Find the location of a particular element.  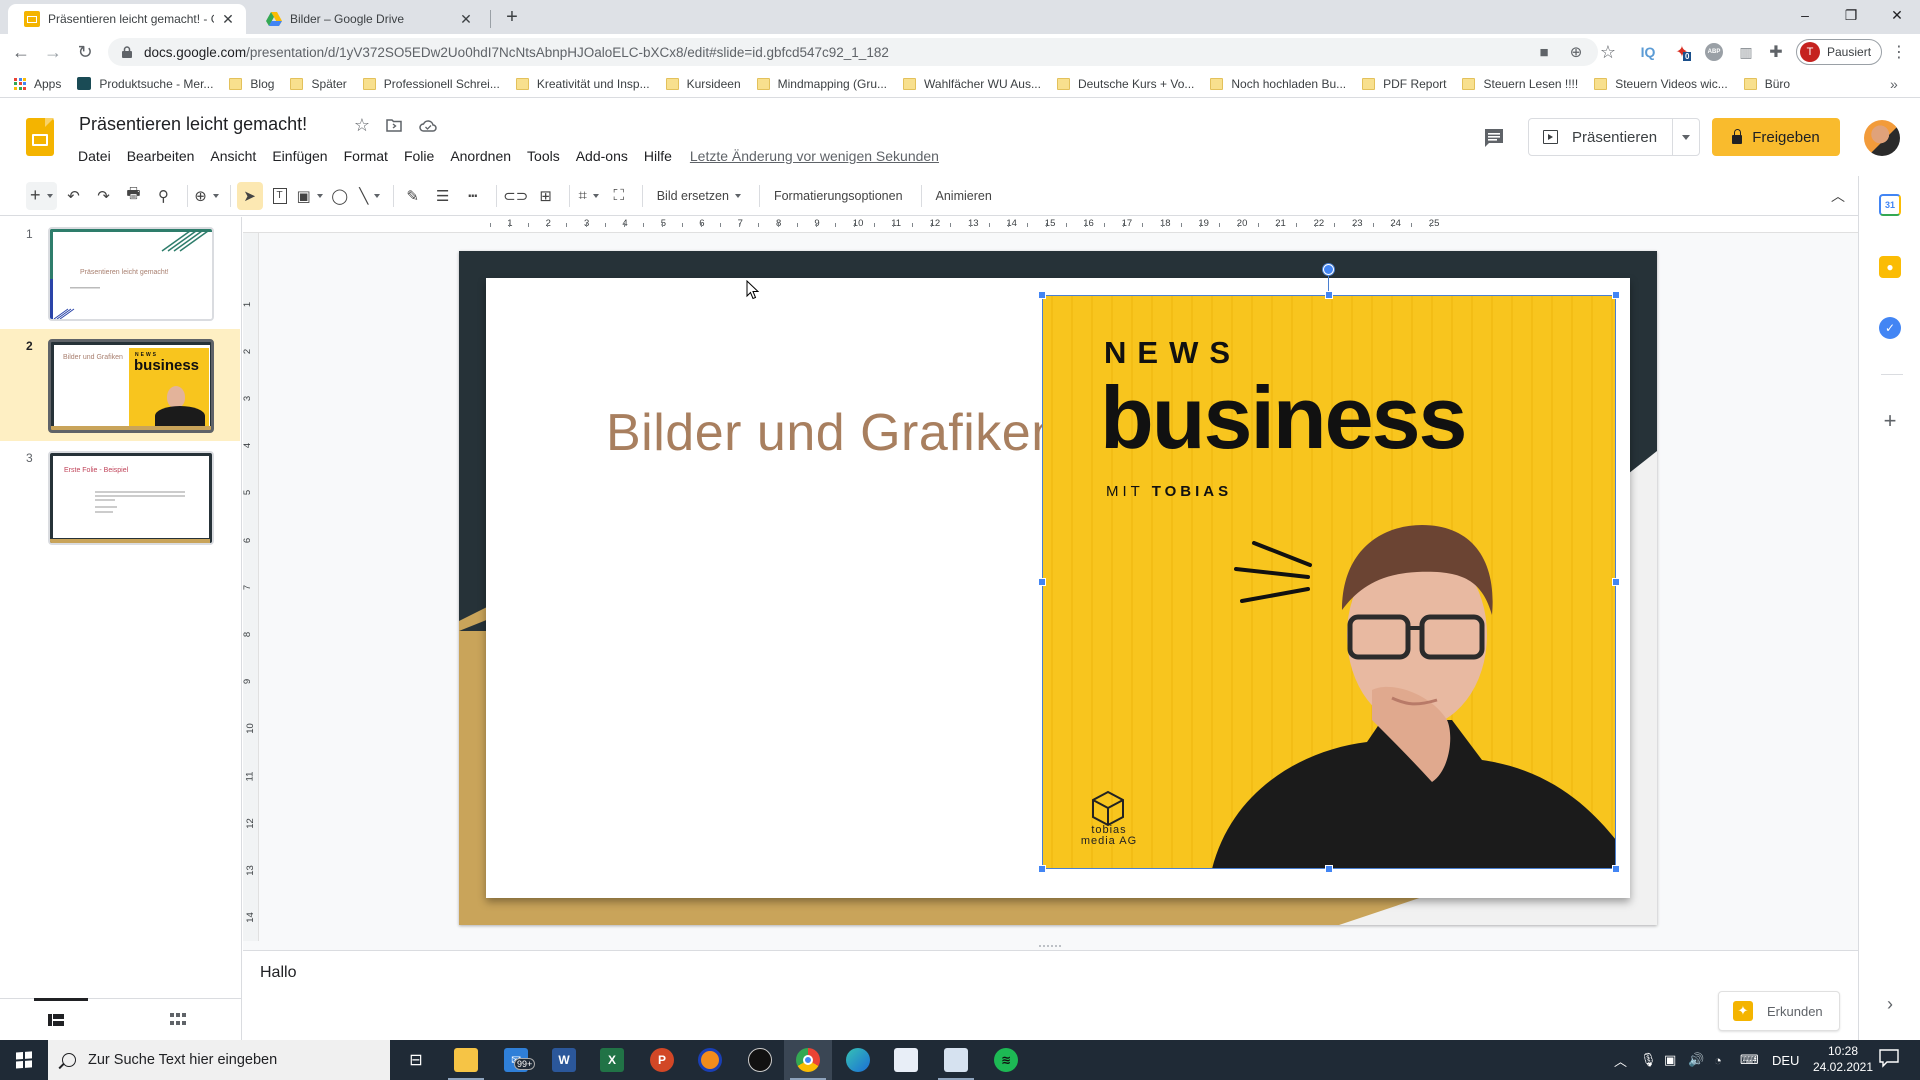

redo-button: ↷ is located at coordinates (104, 196).